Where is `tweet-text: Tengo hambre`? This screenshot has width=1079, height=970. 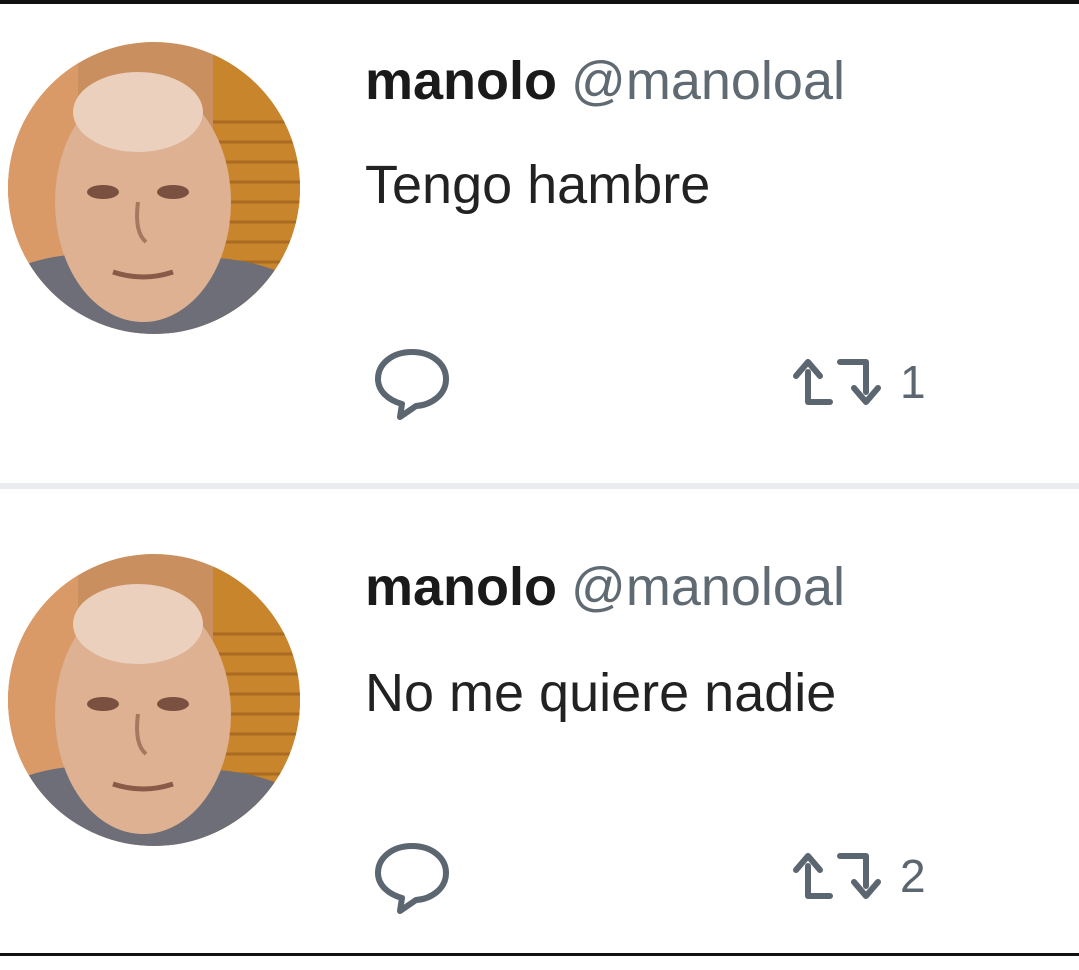
tweet-text: Tengo hambre is located at coordinates (538, 185).